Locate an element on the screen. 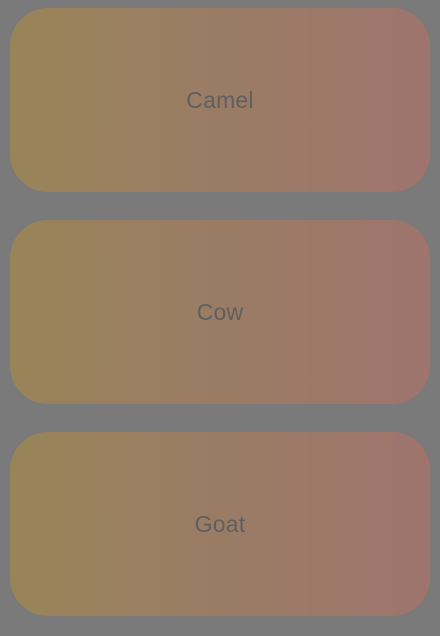 The image size is (440, 636). card-label: Cow is located at coordinates (220, 311).